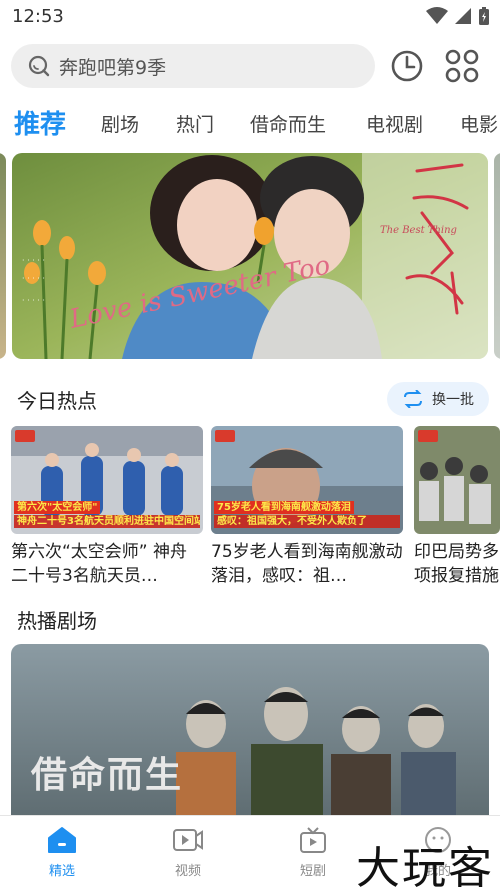 The width and height of the screenshot is (500, 889). I want to click on history-icon, so click(407, 66).